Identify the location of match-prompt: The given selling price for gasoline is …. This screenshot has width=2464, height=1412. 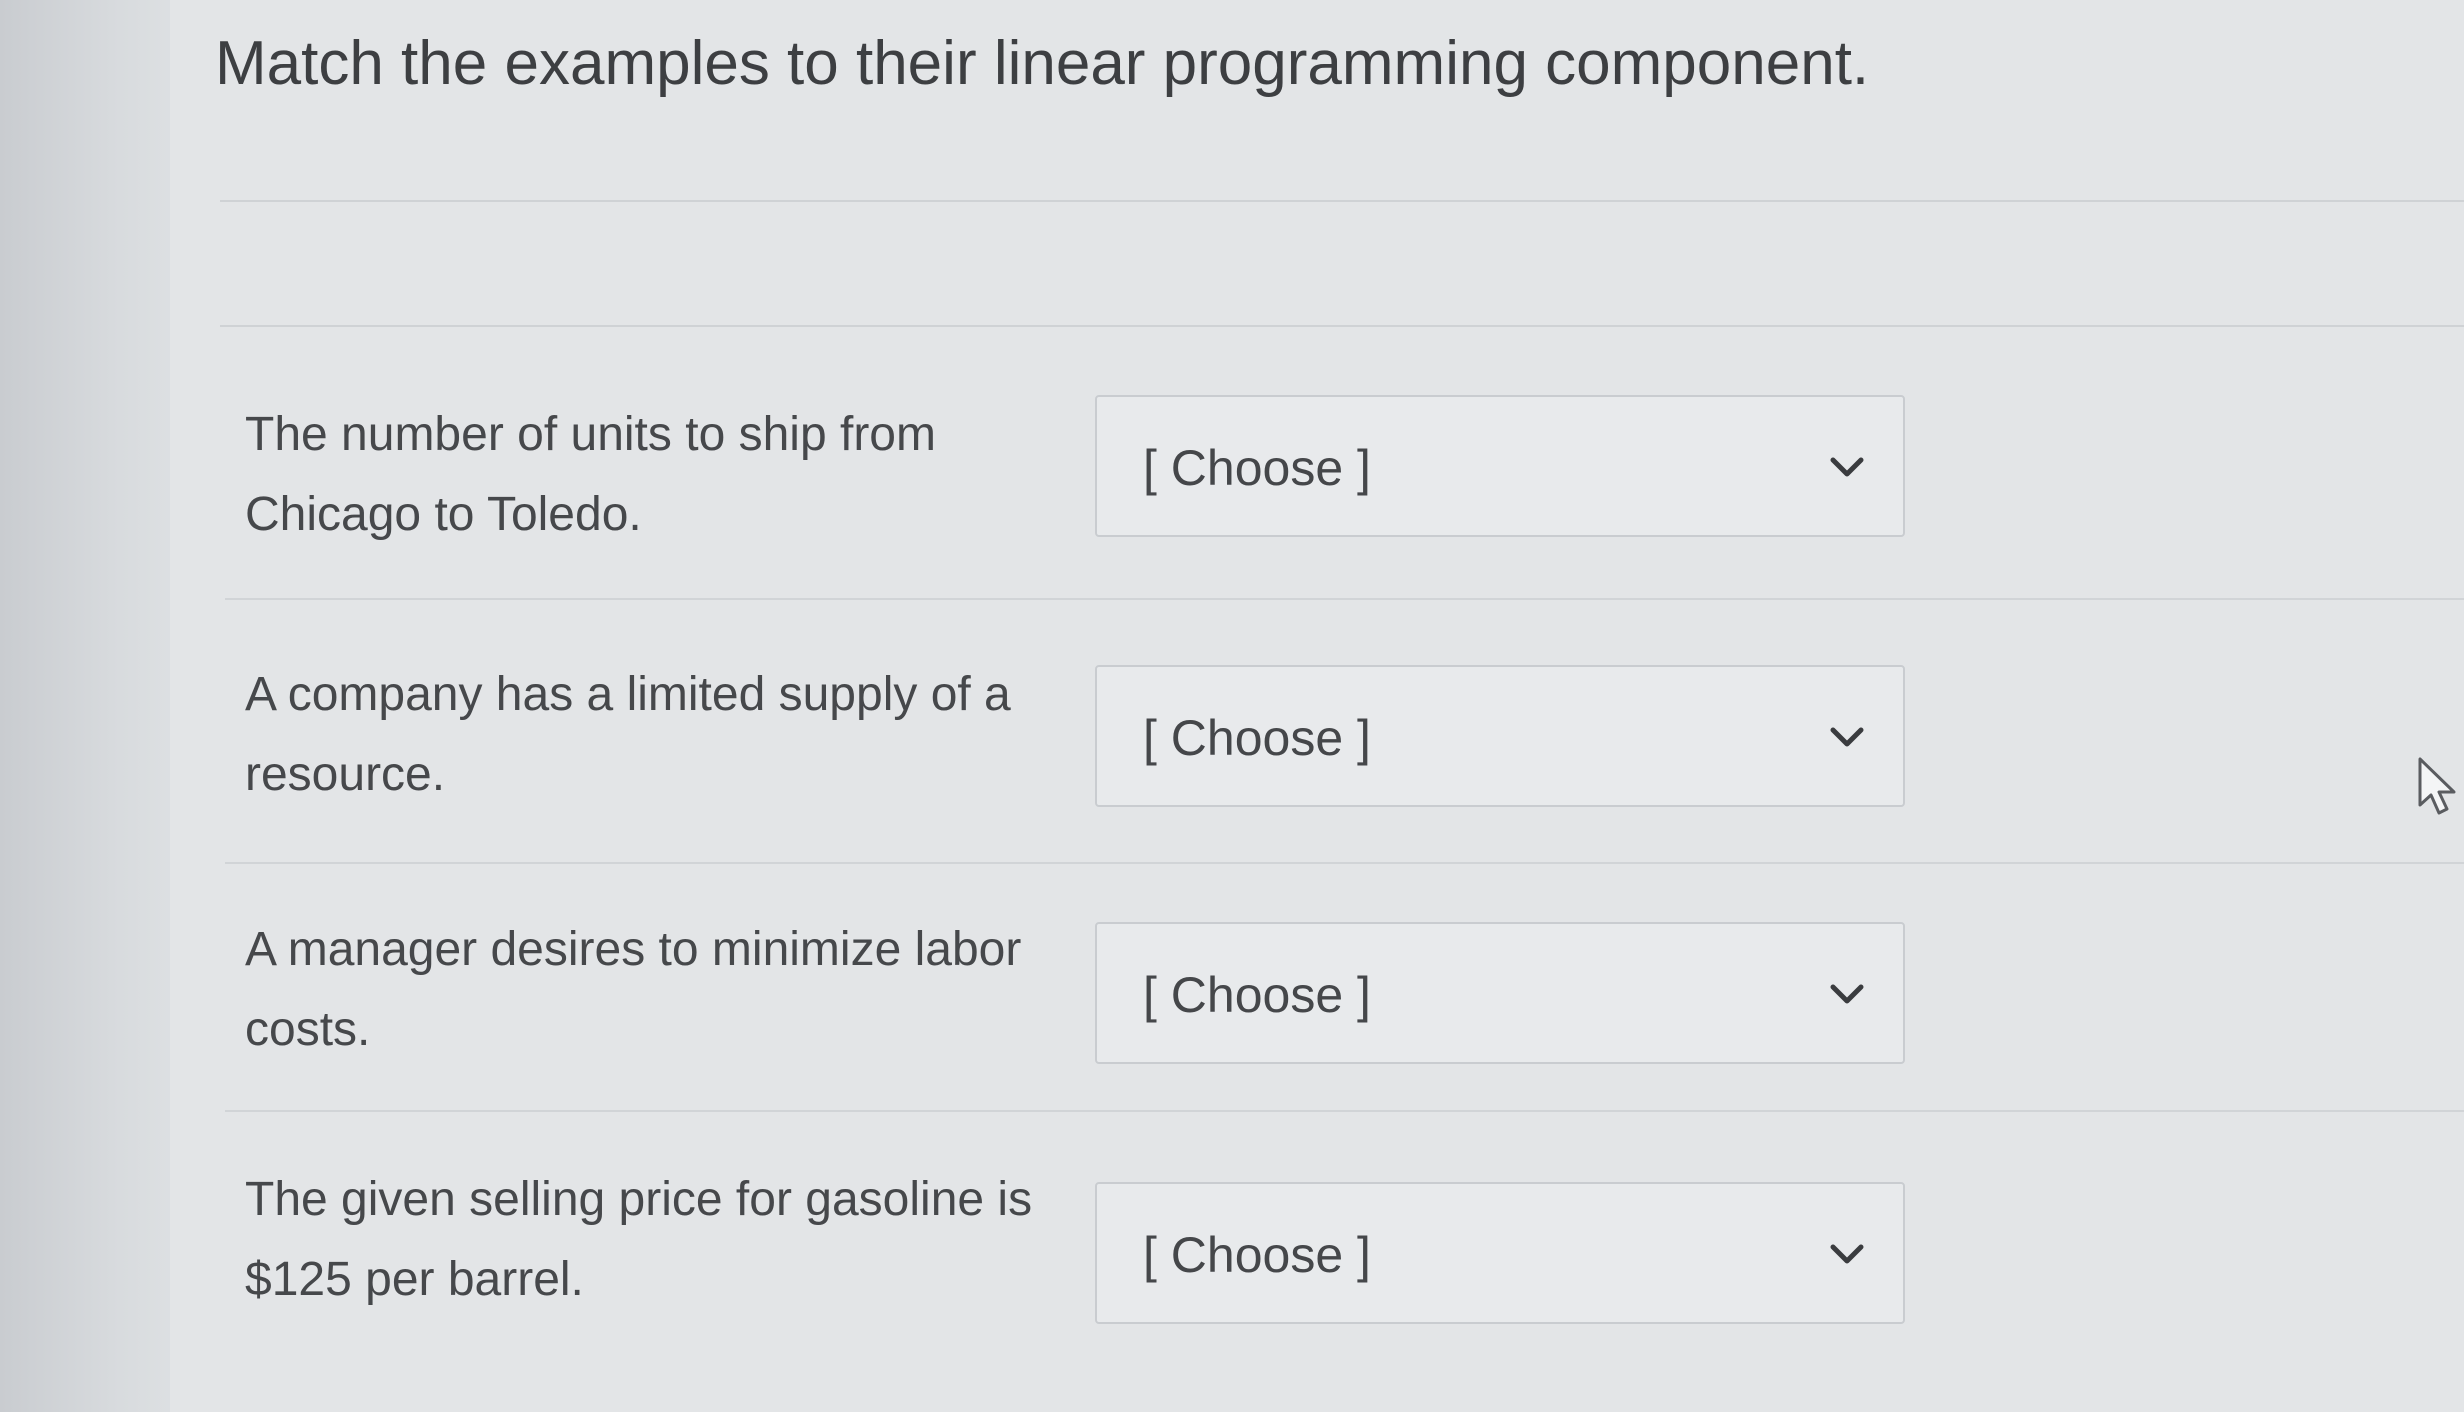
(665, 1240).